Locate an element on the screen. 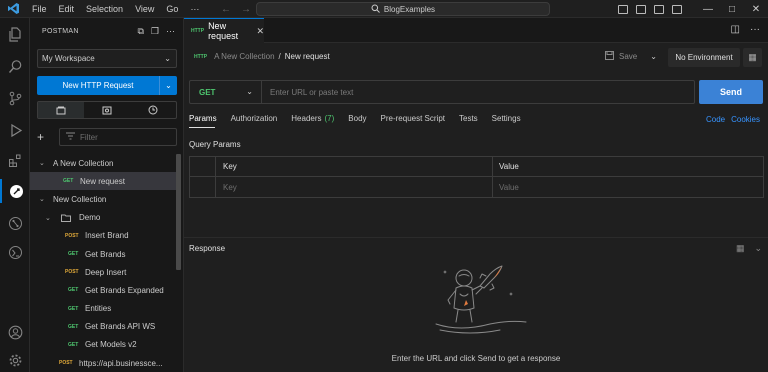  sidebar-view-switcher is located at coordinates (107, 110).